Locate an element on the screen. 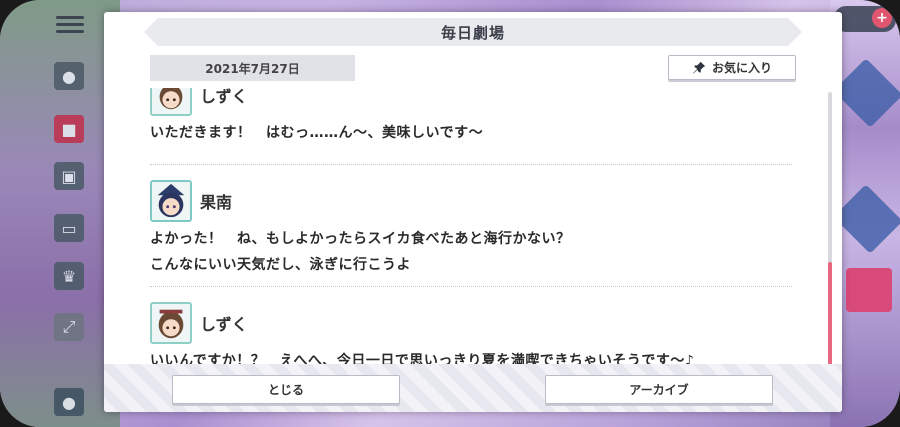  favorite-label: お気に入り is located at coordinates (741, 68).